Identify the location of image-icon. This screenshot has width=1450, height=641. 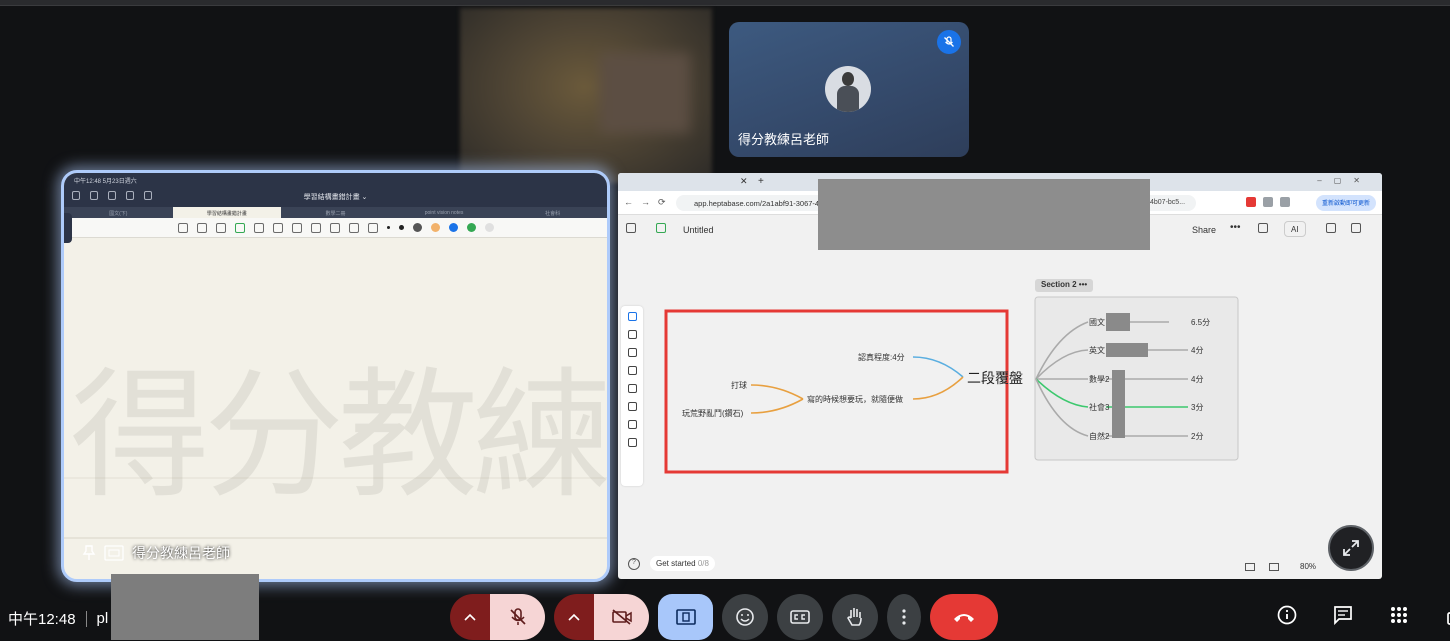
(182, 227).